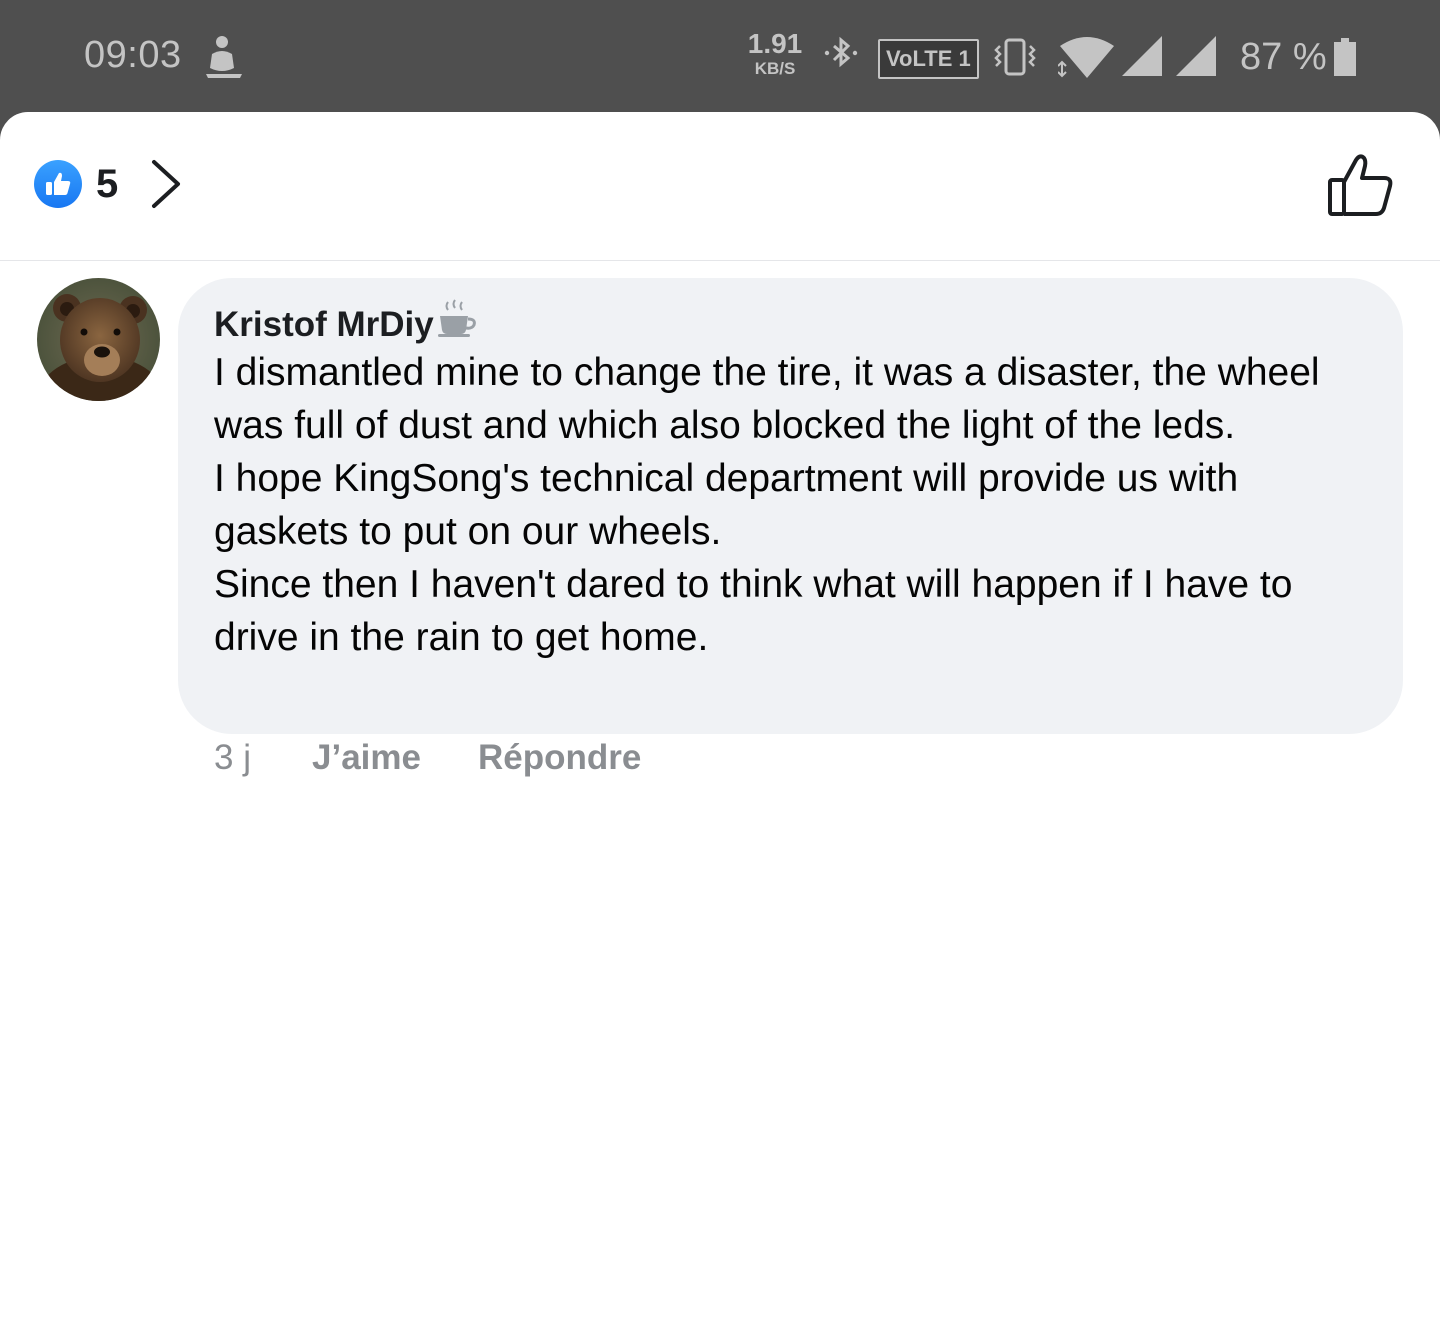  What do you see at coordinates (720, 186) in the screenshot?
I see `reactions-header: 5` at bounding box center [720, 186].